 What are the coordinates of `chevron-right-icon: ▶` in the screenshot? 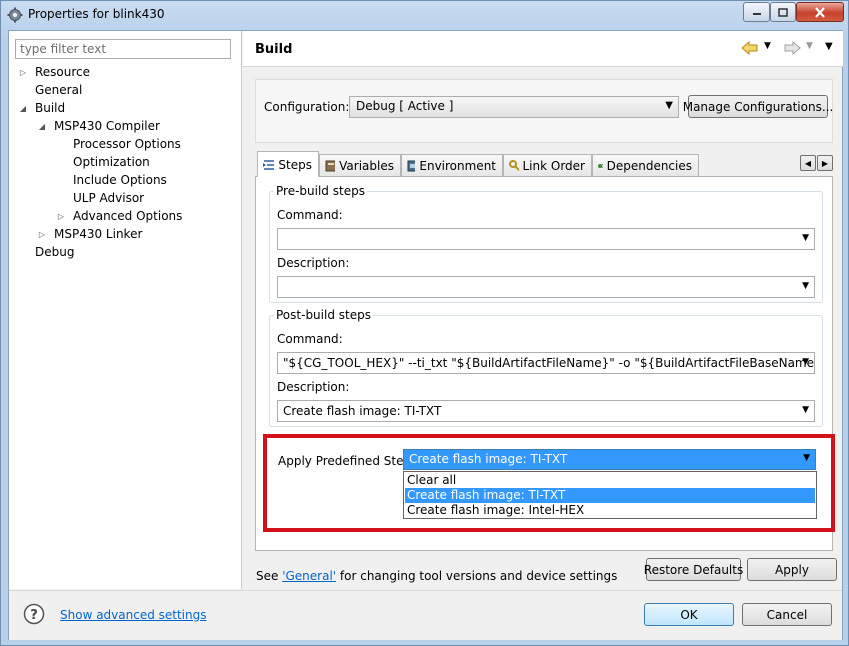 It's located at (825, 163).